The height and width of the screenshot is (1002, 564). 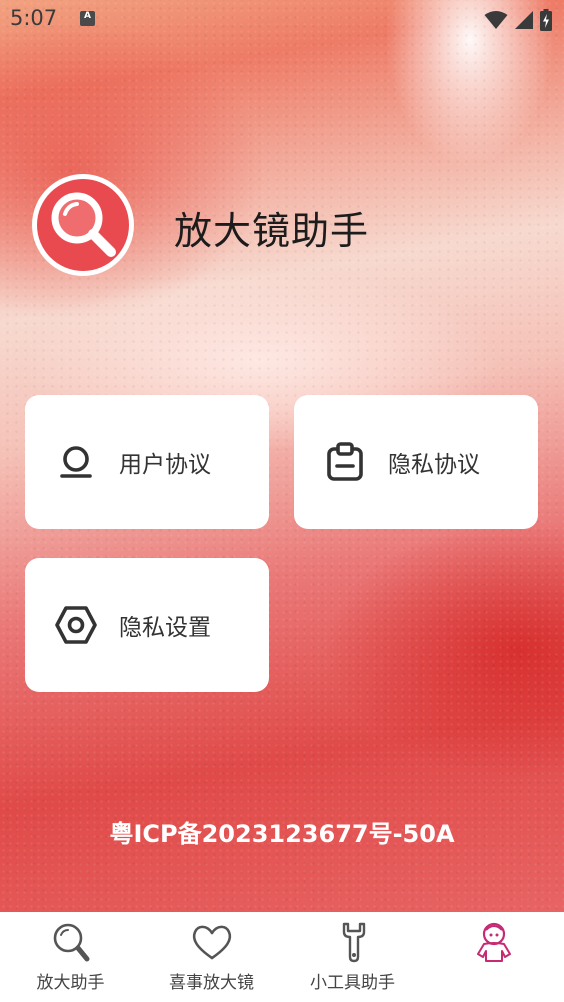 I want to click on card-label: 隐私设置, so click(x=165, y=628).